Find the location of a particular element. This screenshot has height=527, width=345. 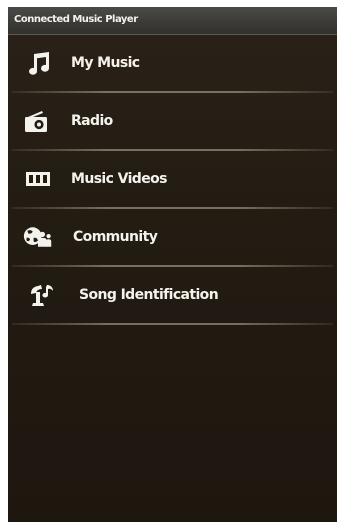

menu-item-song-identification: Song Identification is located at coordinates (172, 296).